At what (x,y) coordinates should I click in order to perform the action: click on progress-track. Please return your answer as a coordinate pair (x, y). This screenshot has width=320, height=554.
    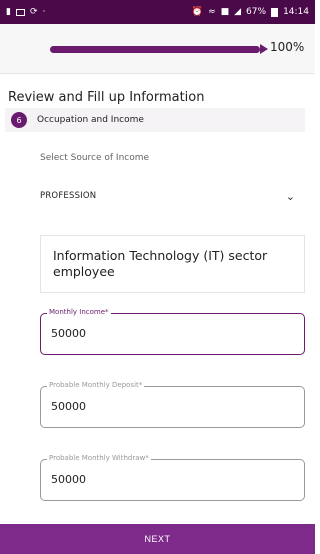
    Looking at the image, I should click on (155, 49).